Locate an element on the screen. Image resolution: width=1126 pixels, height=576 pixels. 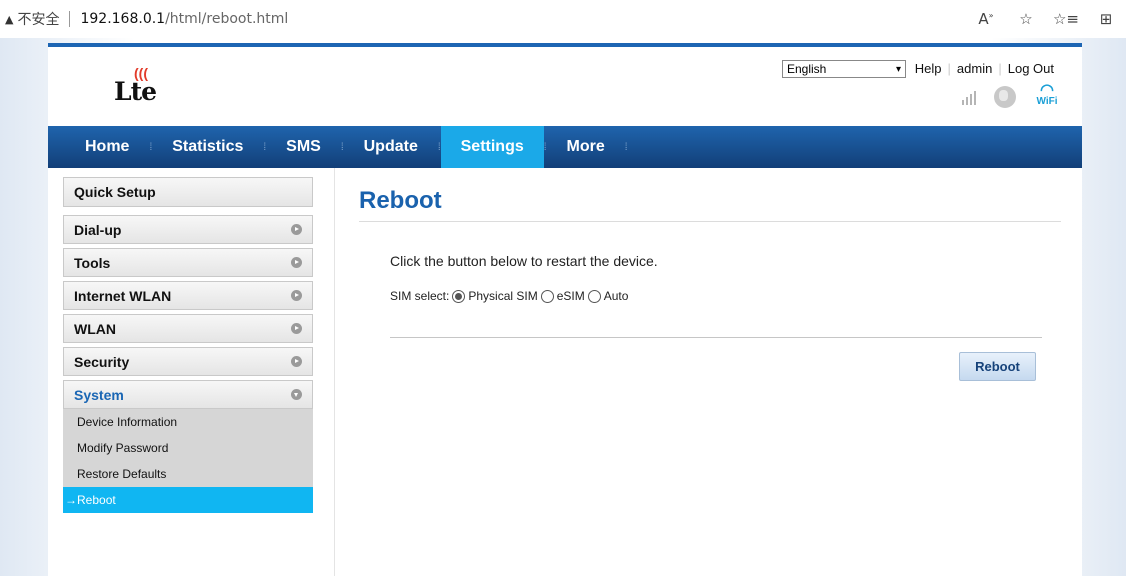
option-physical-sim: Physical SIM is located at coordinates (503, 296).